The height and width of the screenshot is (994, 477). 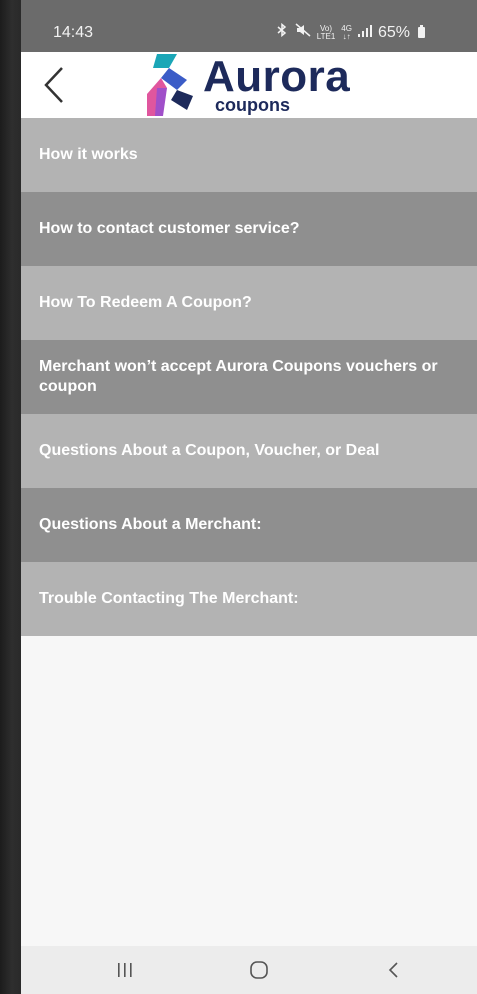 I want to click on net-type-indicator: 4G ↓↑, so click(x=346, y=32).